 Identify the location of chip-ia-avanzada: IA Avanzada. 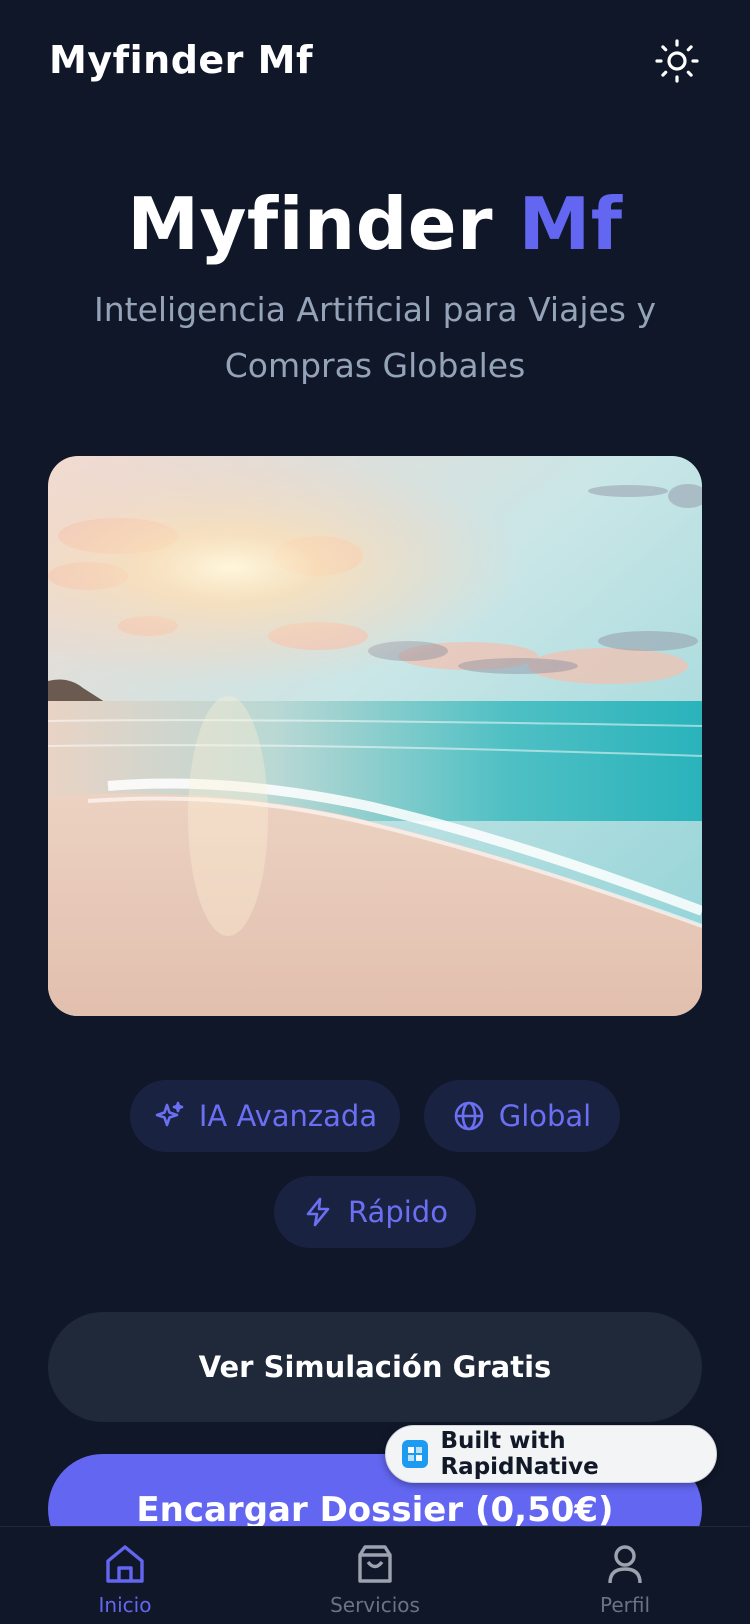
(265, 1116).